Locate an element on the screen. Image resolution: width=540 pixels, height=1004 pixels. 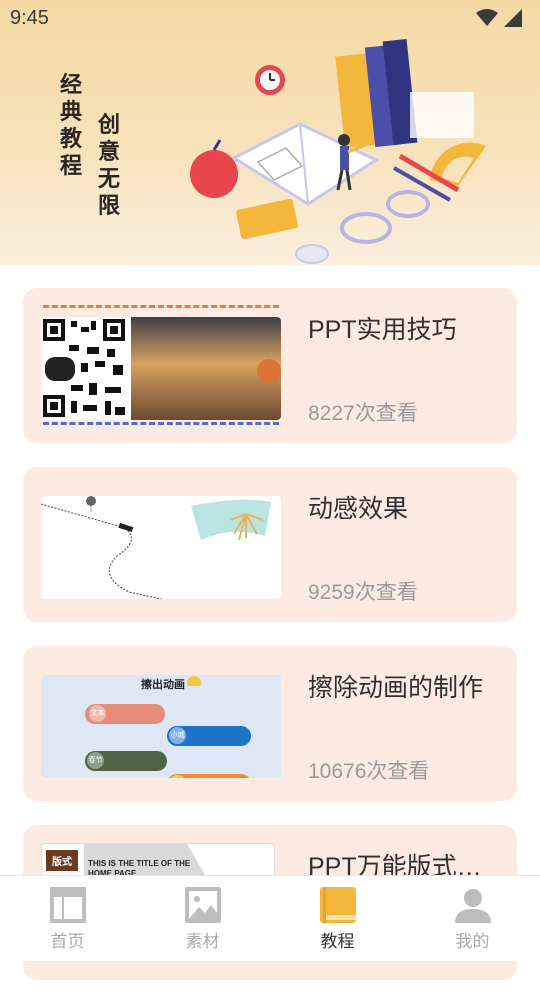
tab-label: 教程 is located at coordinates (337, 941).